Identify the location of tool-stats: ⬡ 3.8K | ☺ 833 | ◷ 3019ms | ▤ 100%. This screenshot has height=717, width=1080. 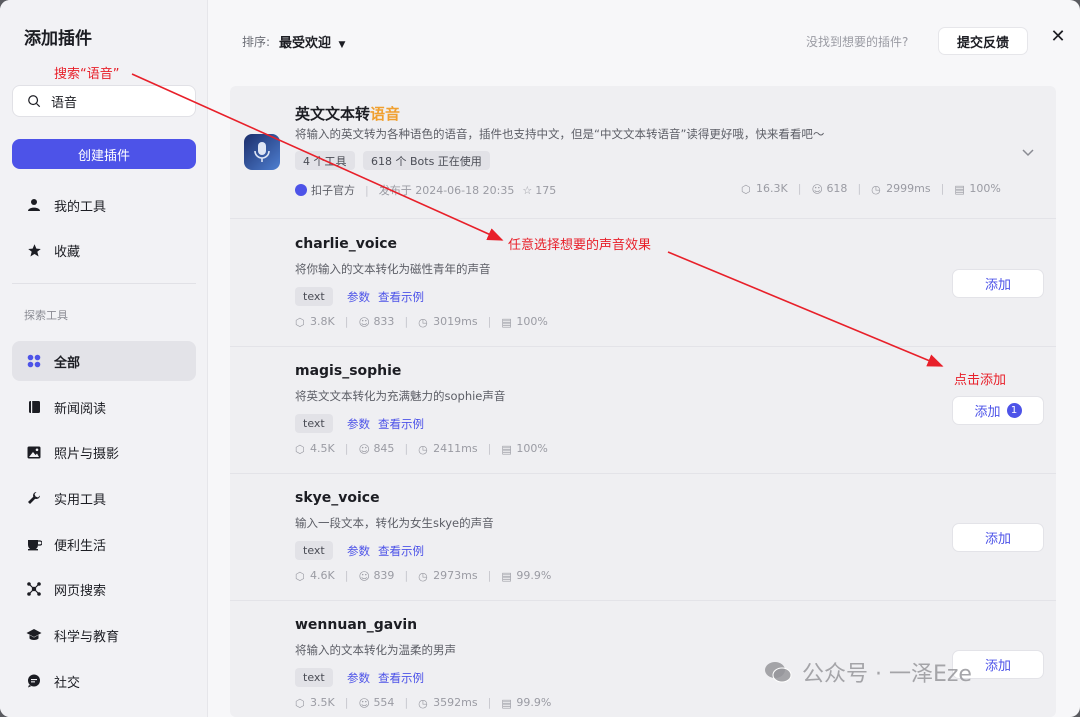
(421, 322).